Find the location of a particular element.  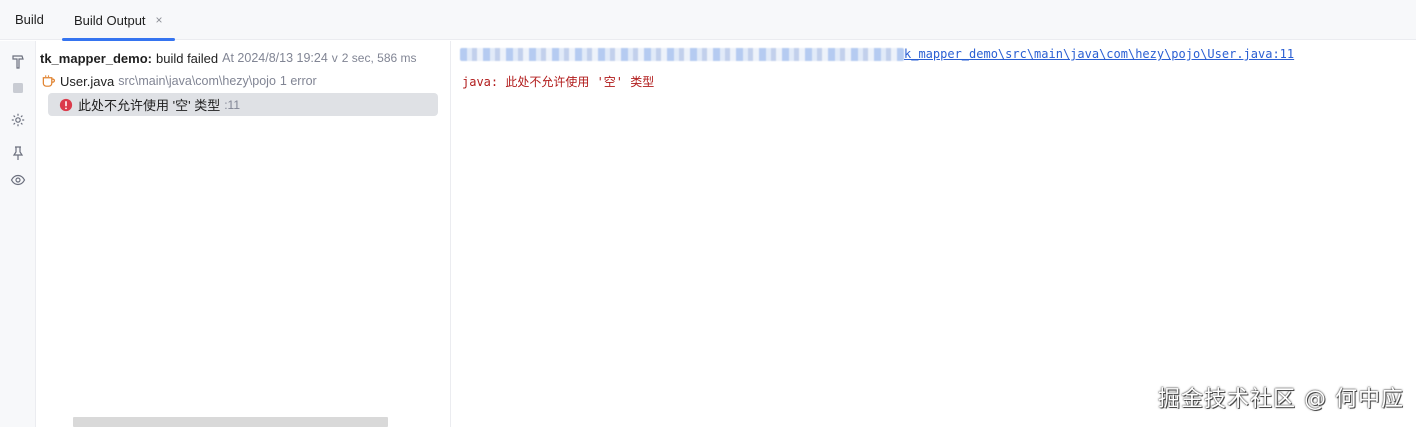

hammer-icon is located at coordinates (18, 62).